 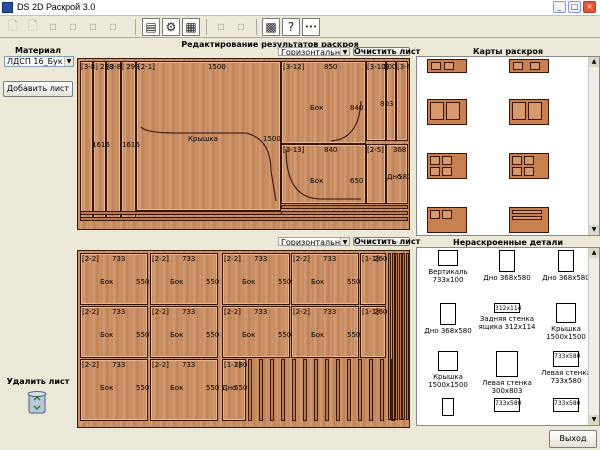 What do you see at coordinates (507, 278) in the screenshot?
I see `detail-label: Дно 368х580` at bounding box center [507, 278].